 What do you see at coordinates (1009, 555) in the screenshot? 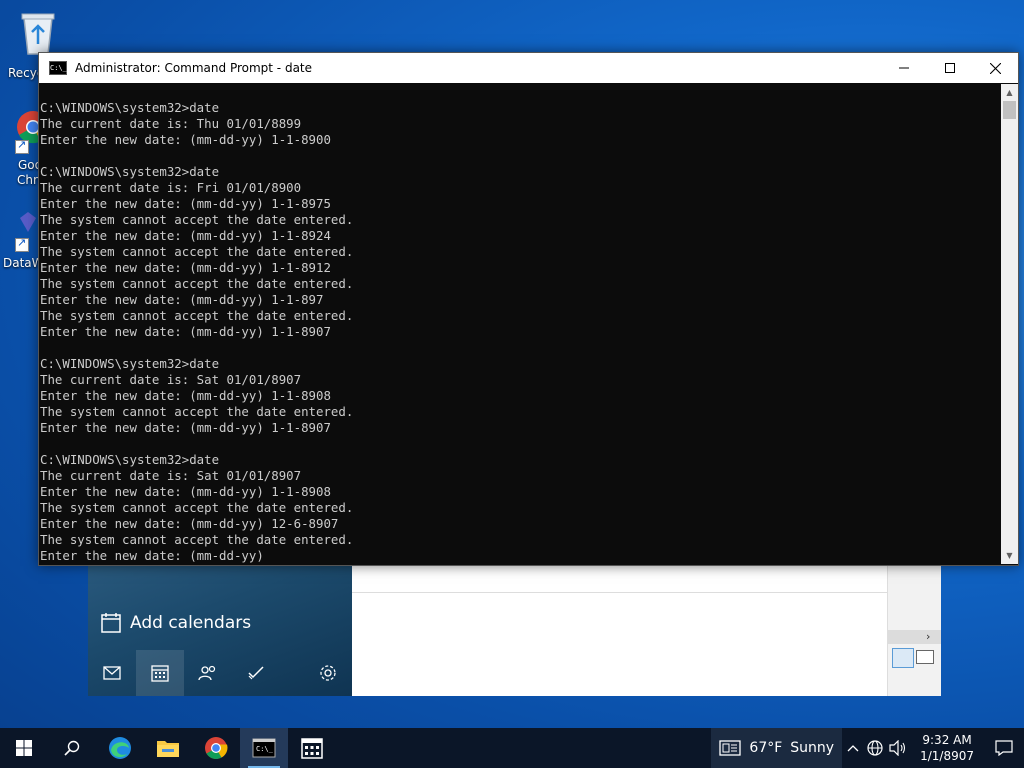
I see `scroll-down-icon: ▼` at bounding box center [1009, 555].